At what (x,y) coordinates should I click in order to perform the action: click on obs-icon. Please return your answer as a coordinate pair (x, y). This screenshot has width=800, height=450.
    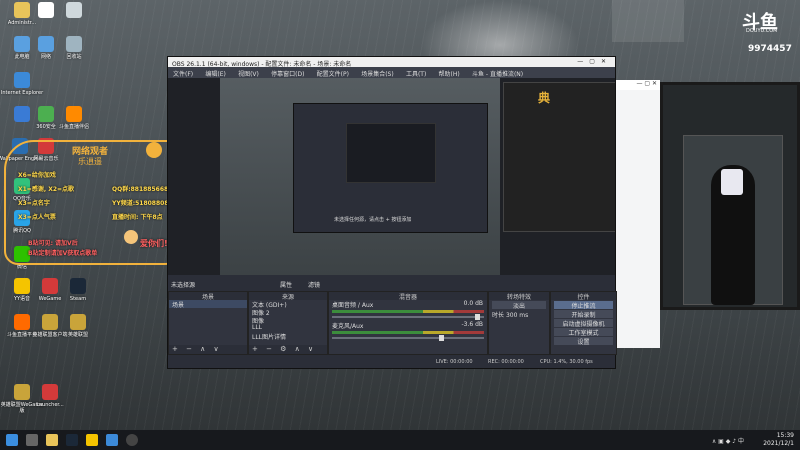
    Looking at the image, I should click on (132, 440).